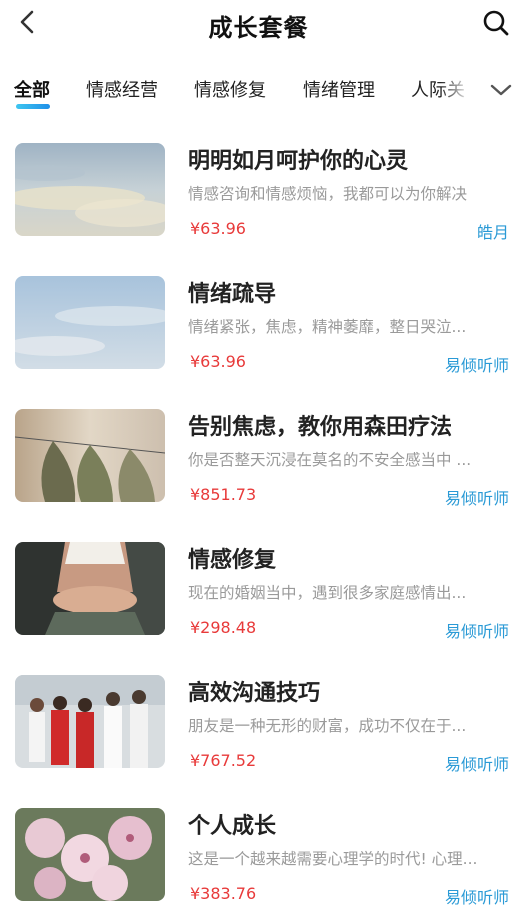 This screenshot has width=517, height=914. I want to click on person-hands-image, so click(90, 588).